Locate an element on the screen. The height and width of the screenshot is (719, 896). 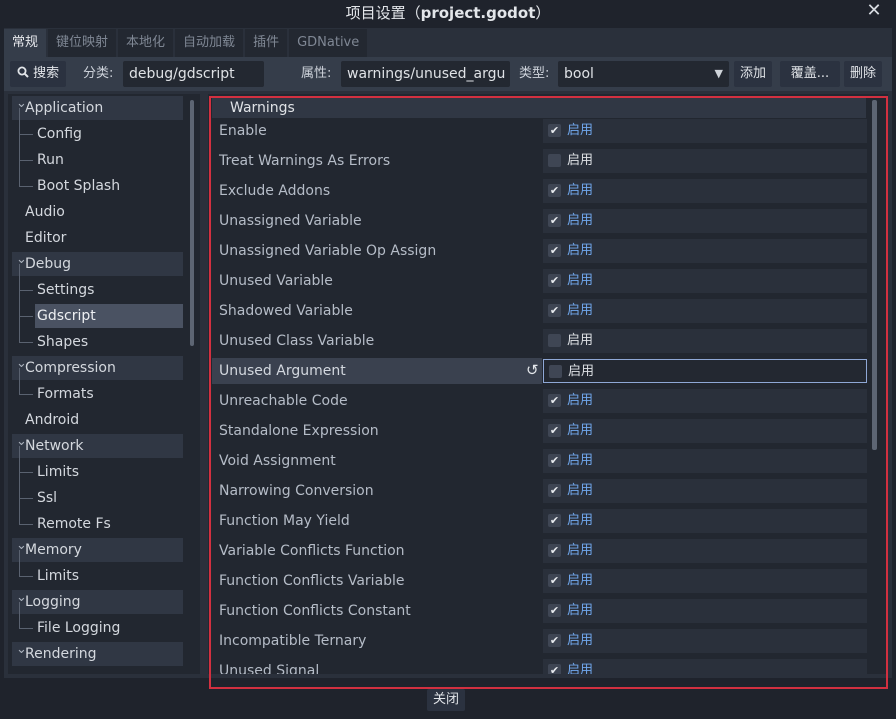
tree-item: ⌄ Logging is located at coordinates (97, 602).